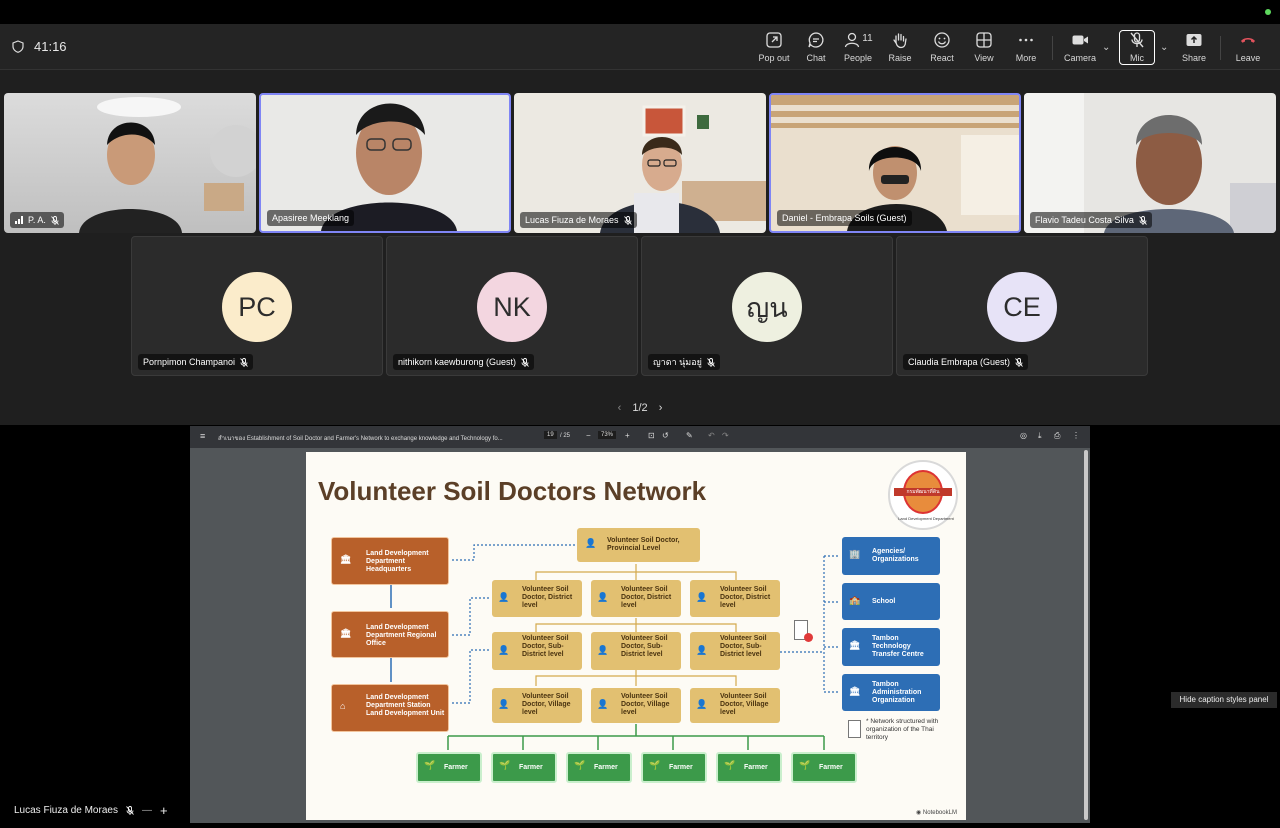 The width and height of the screenshot is (1280, 828). I want to click on participant-name-chip: Flavio Tadeu Costa Silva, so click(1091, 220).